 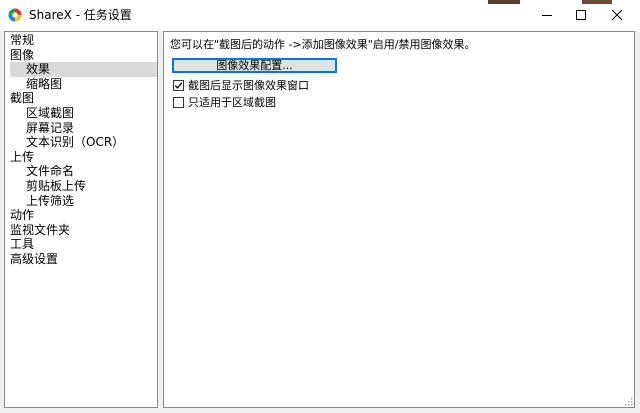 I want to click on tree-item-region-capture: 区域截图, so click(x=68, y=113).